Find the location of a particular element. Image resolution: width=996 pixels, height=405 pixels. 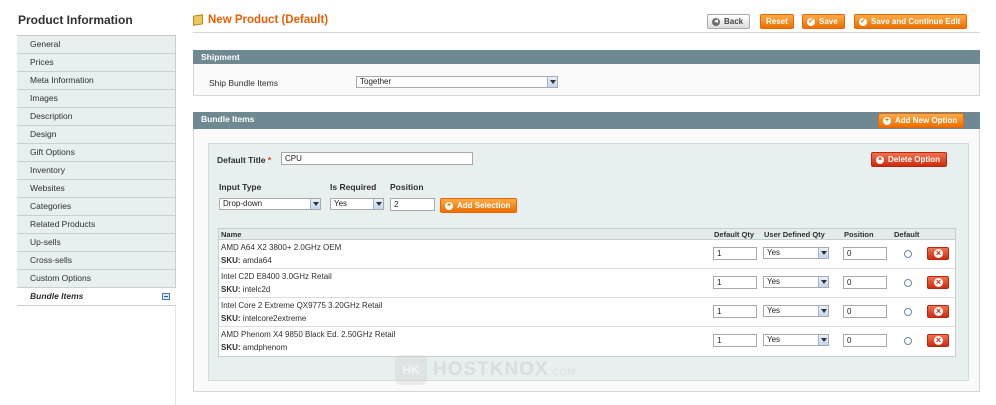

watermark-brand: HOSTKNOX is located at coordinates (491, 369).